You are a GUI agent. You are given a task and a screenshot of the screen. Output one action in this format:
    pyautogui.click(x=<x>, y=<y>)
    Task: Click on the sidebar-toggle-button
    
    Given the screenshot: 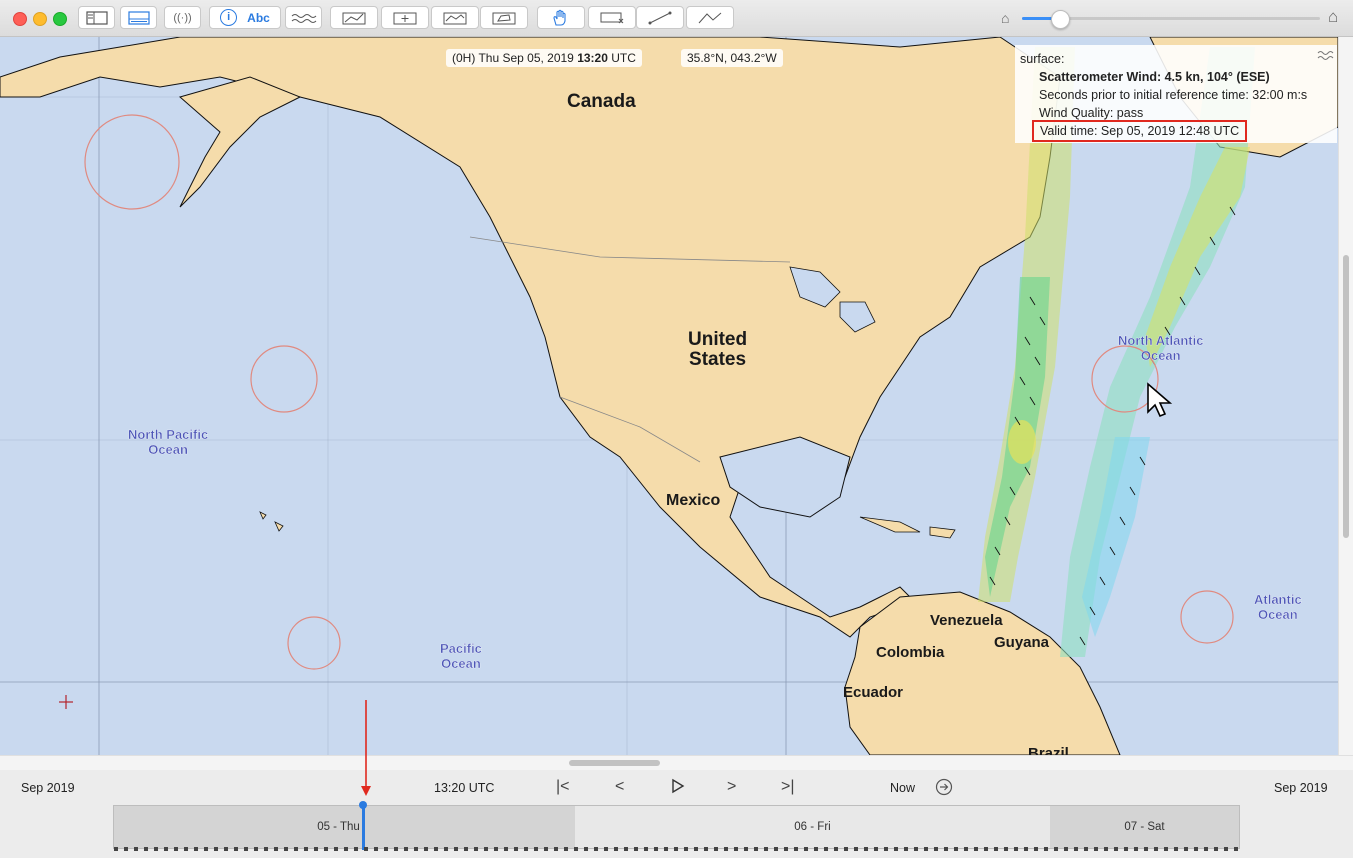 What is the action you would take?
    pyautogui.click(x=96, y=17)
    